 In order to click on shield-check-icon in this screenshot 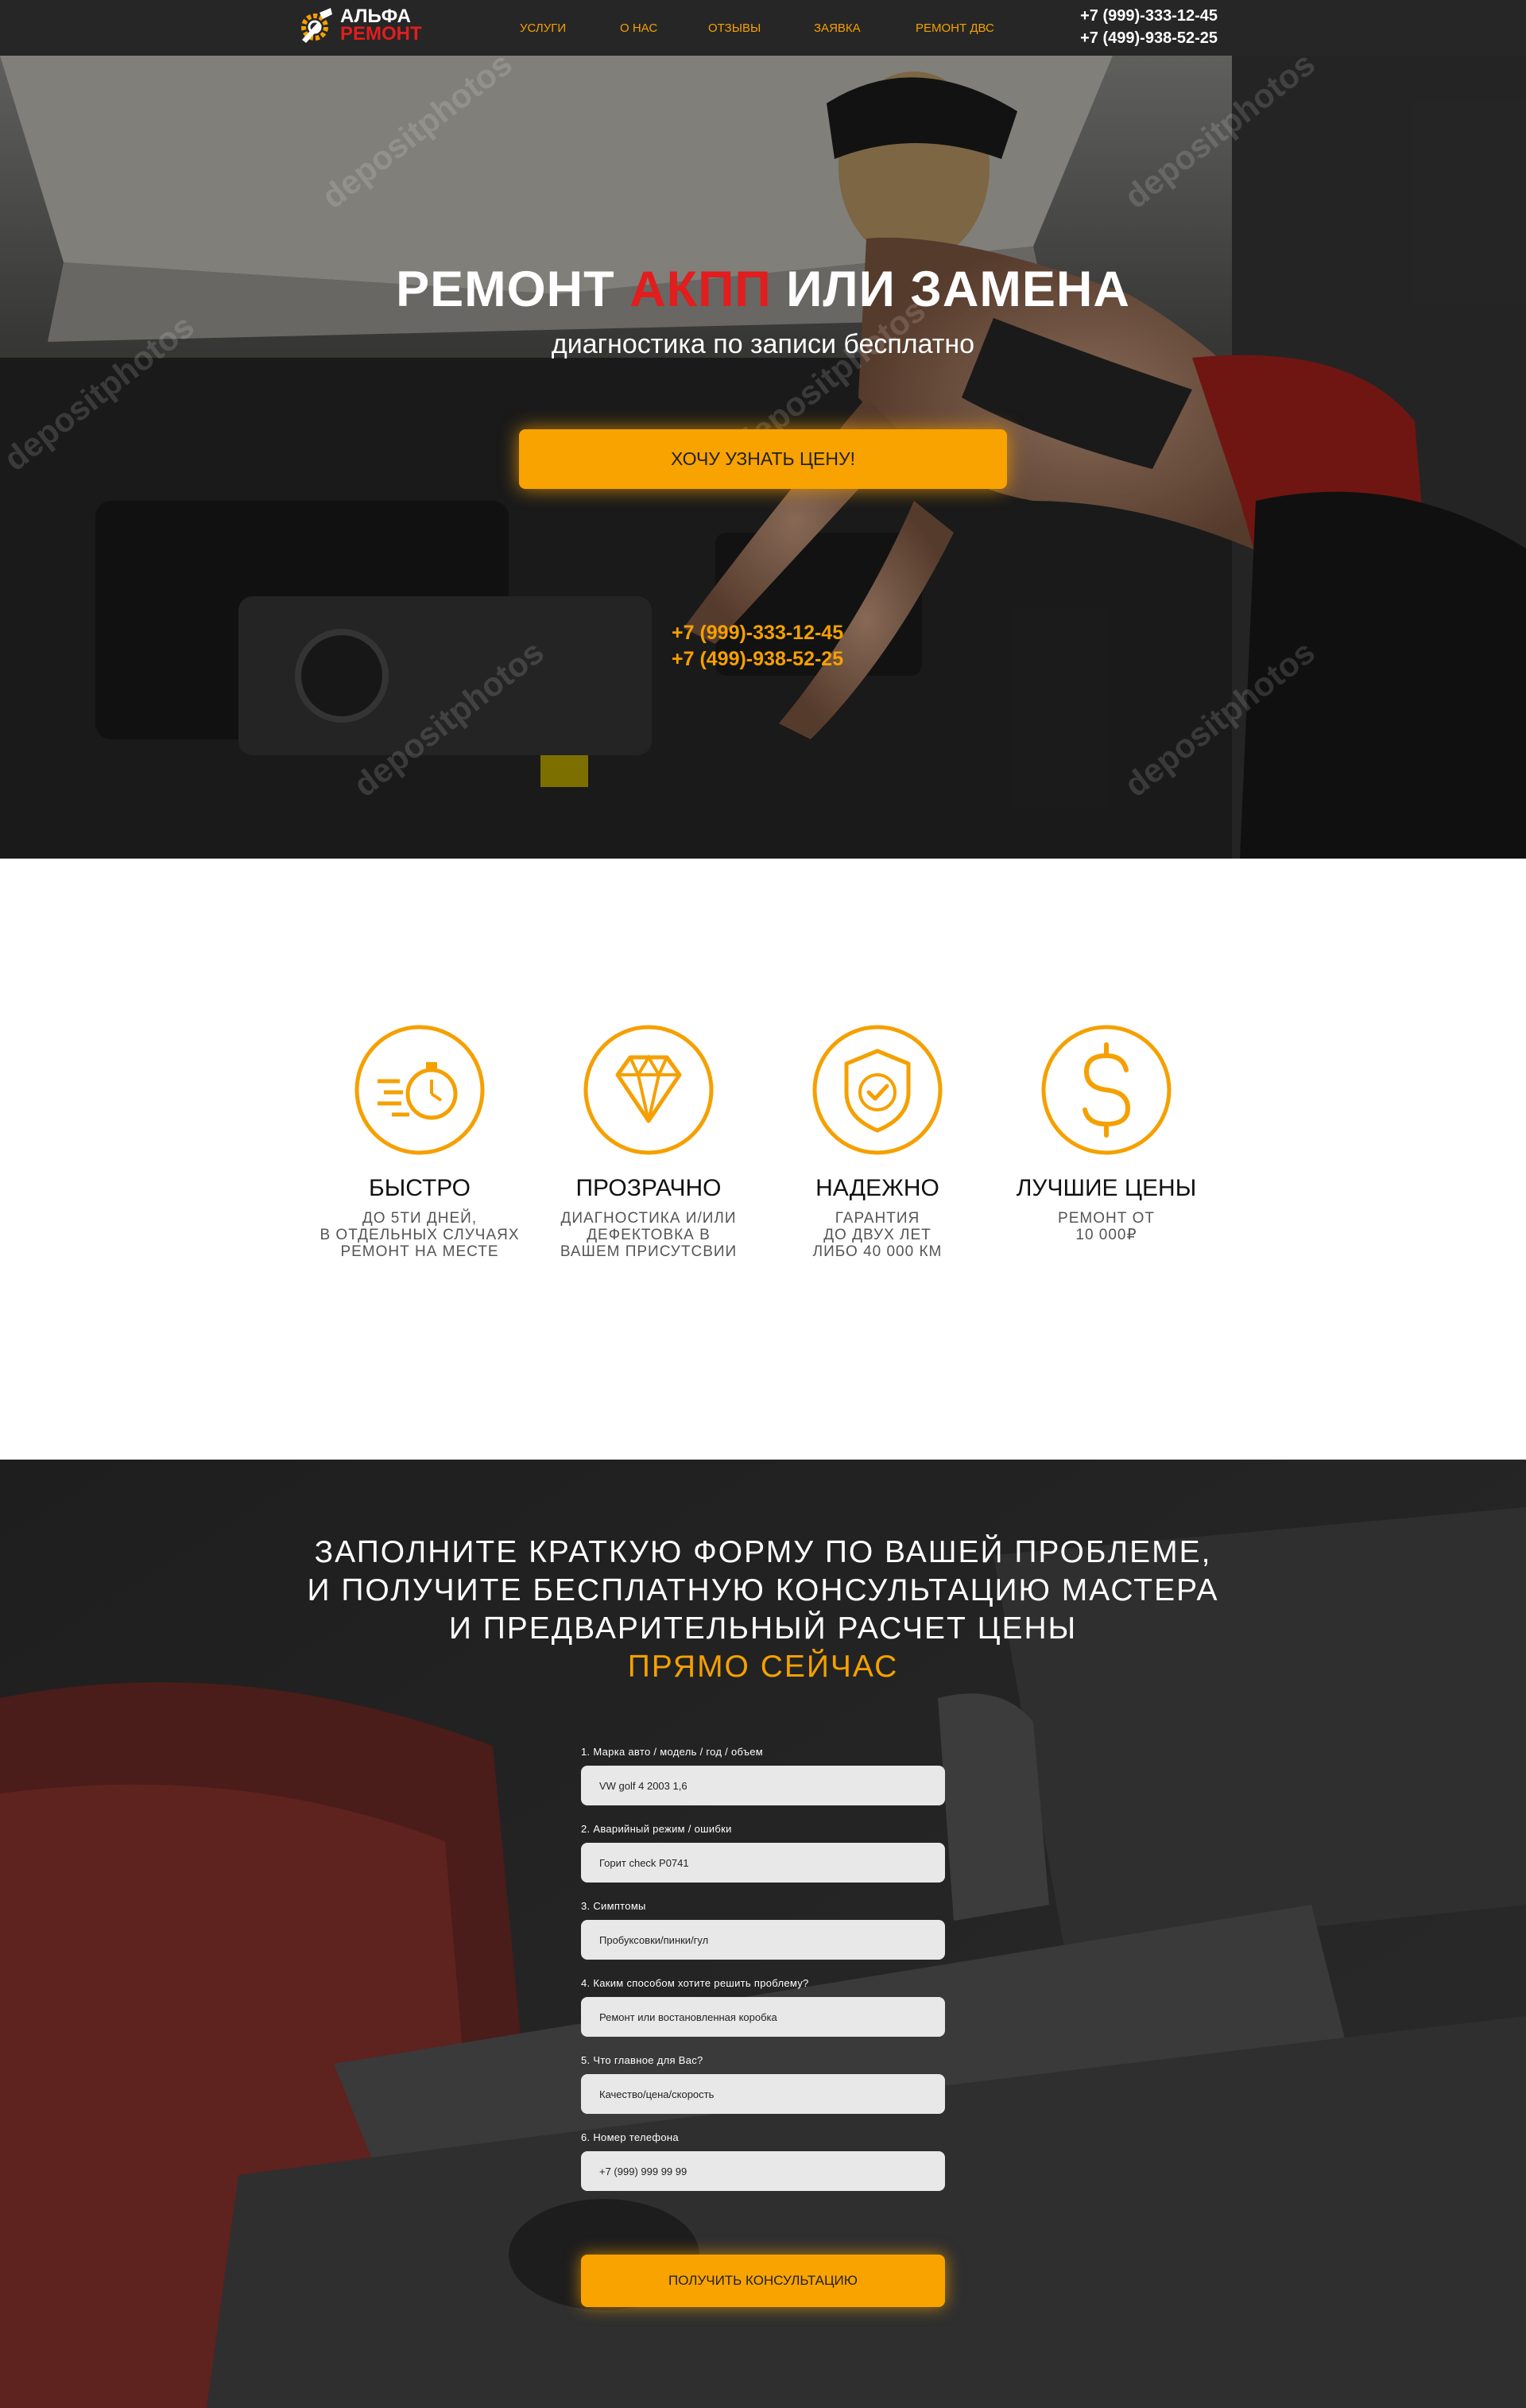, I will do `click(877, 1090)`.